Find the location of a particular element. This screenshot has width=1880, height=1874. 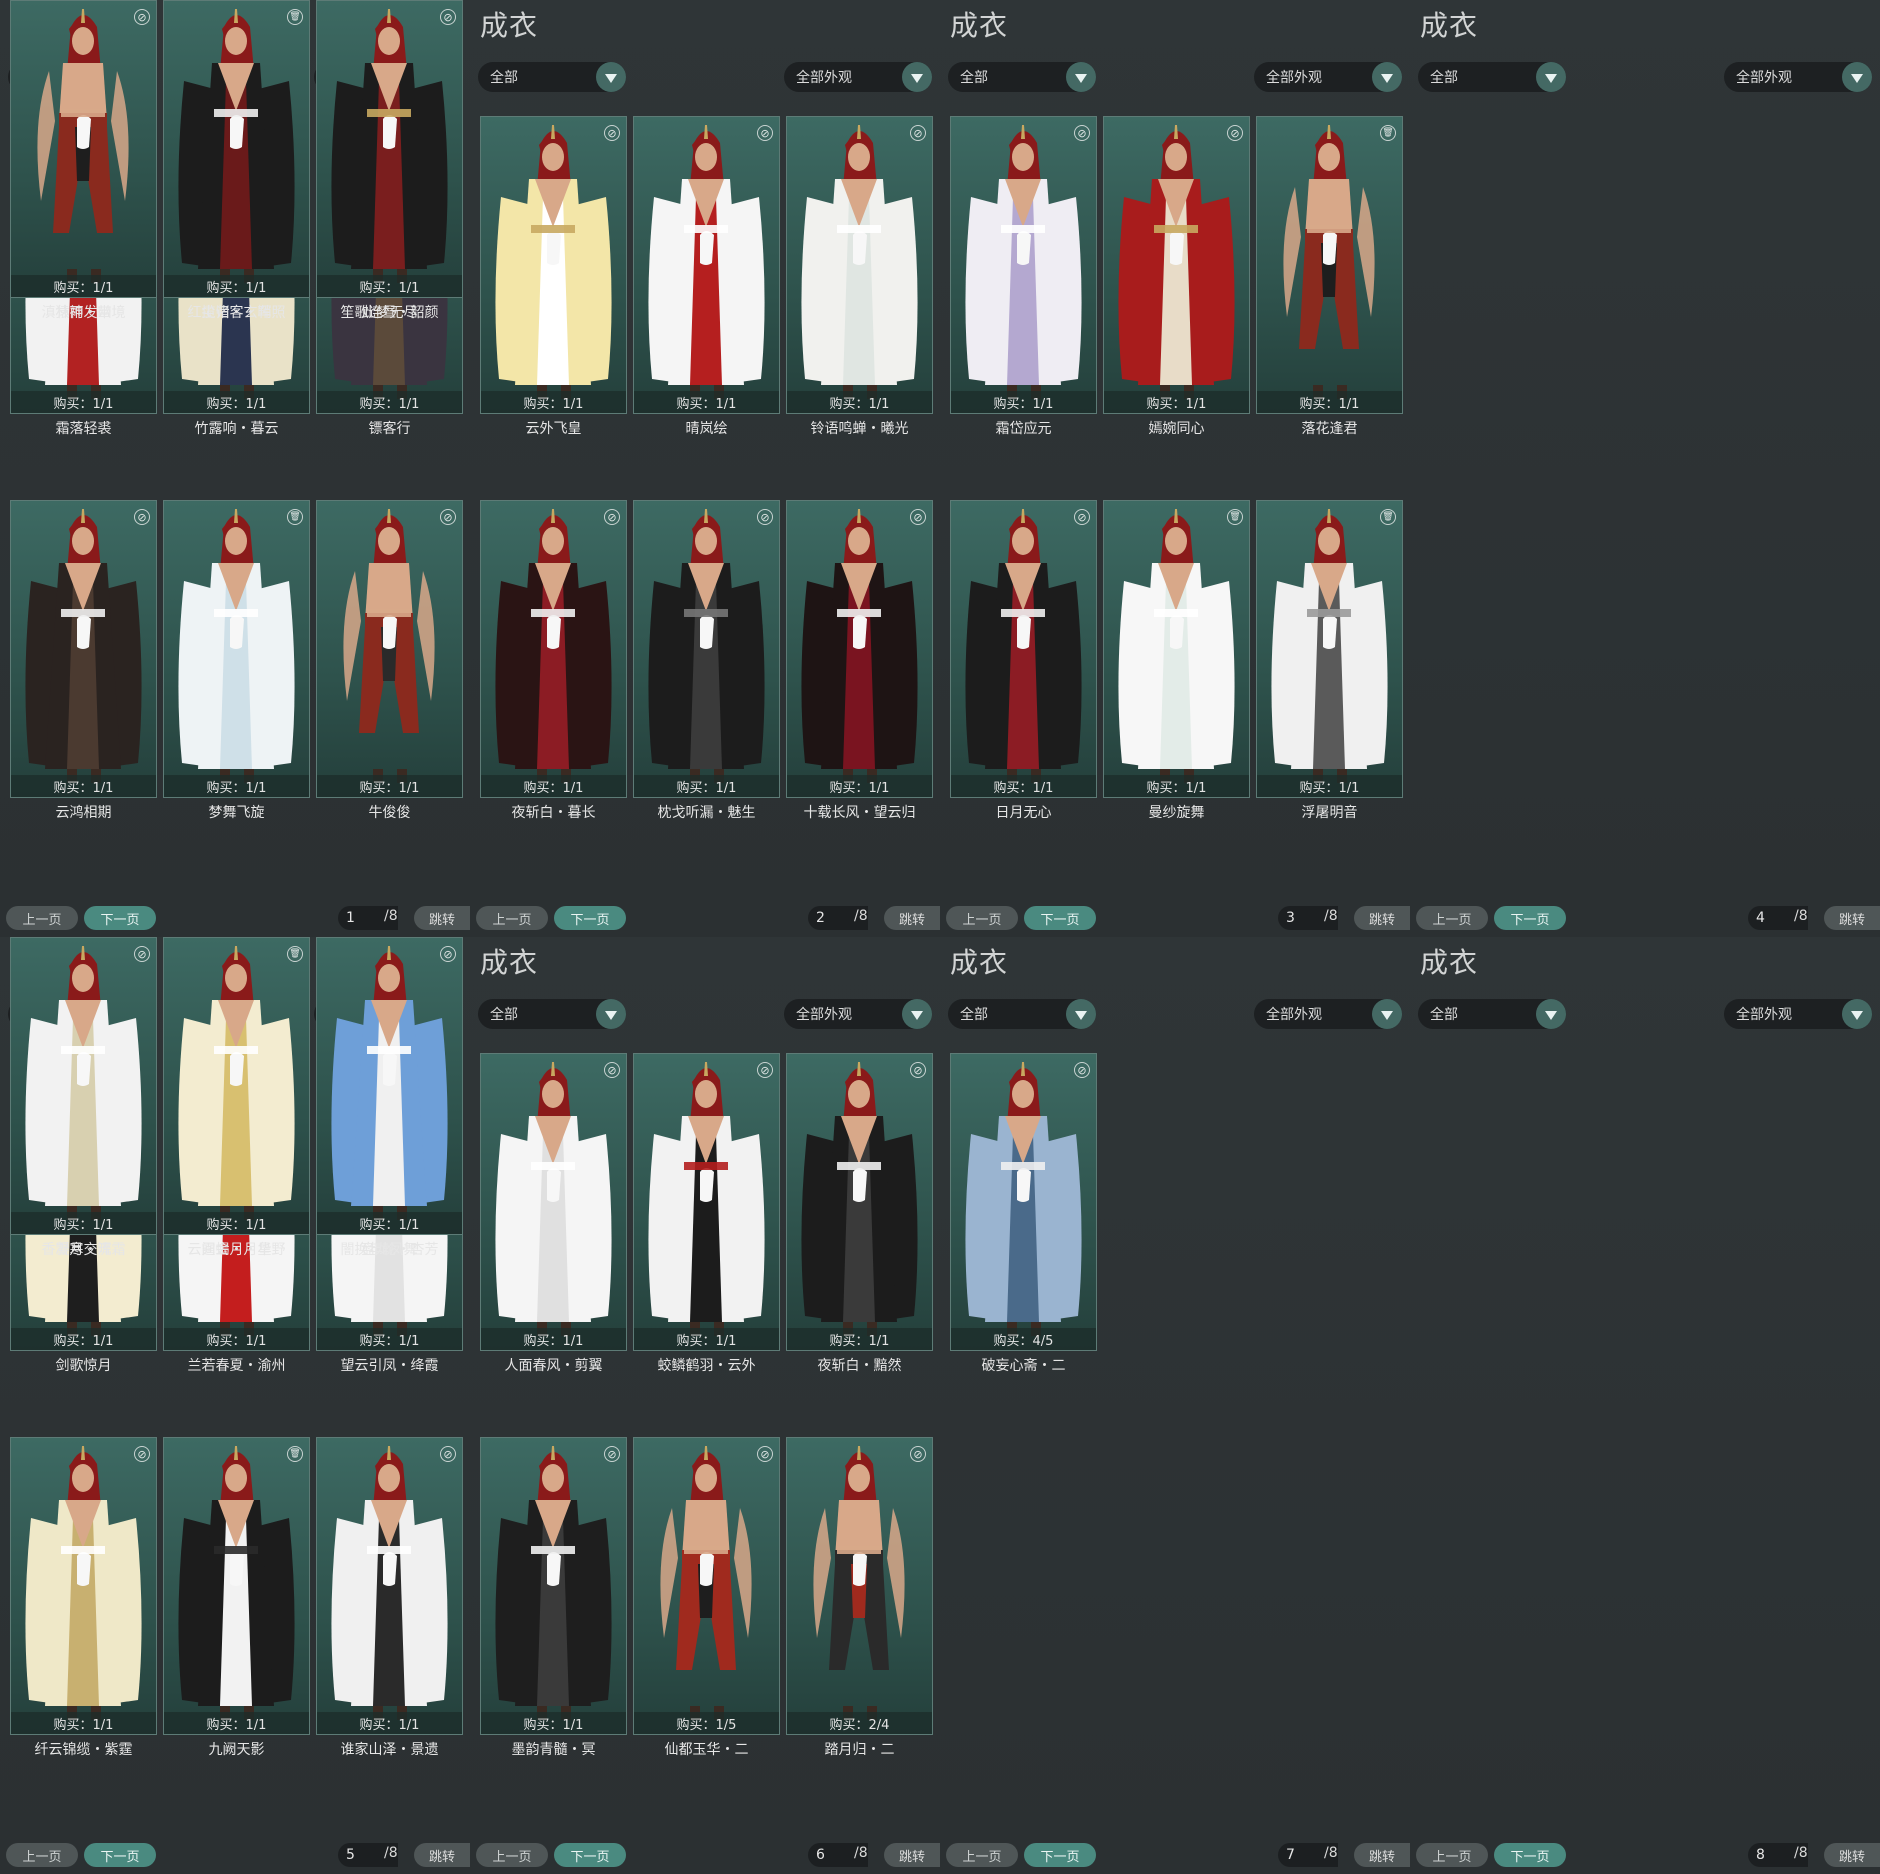

outfit-card: ⊘ 购买：1/1 笙歌连昼・韶颜 is located at coordinates (389, 160).